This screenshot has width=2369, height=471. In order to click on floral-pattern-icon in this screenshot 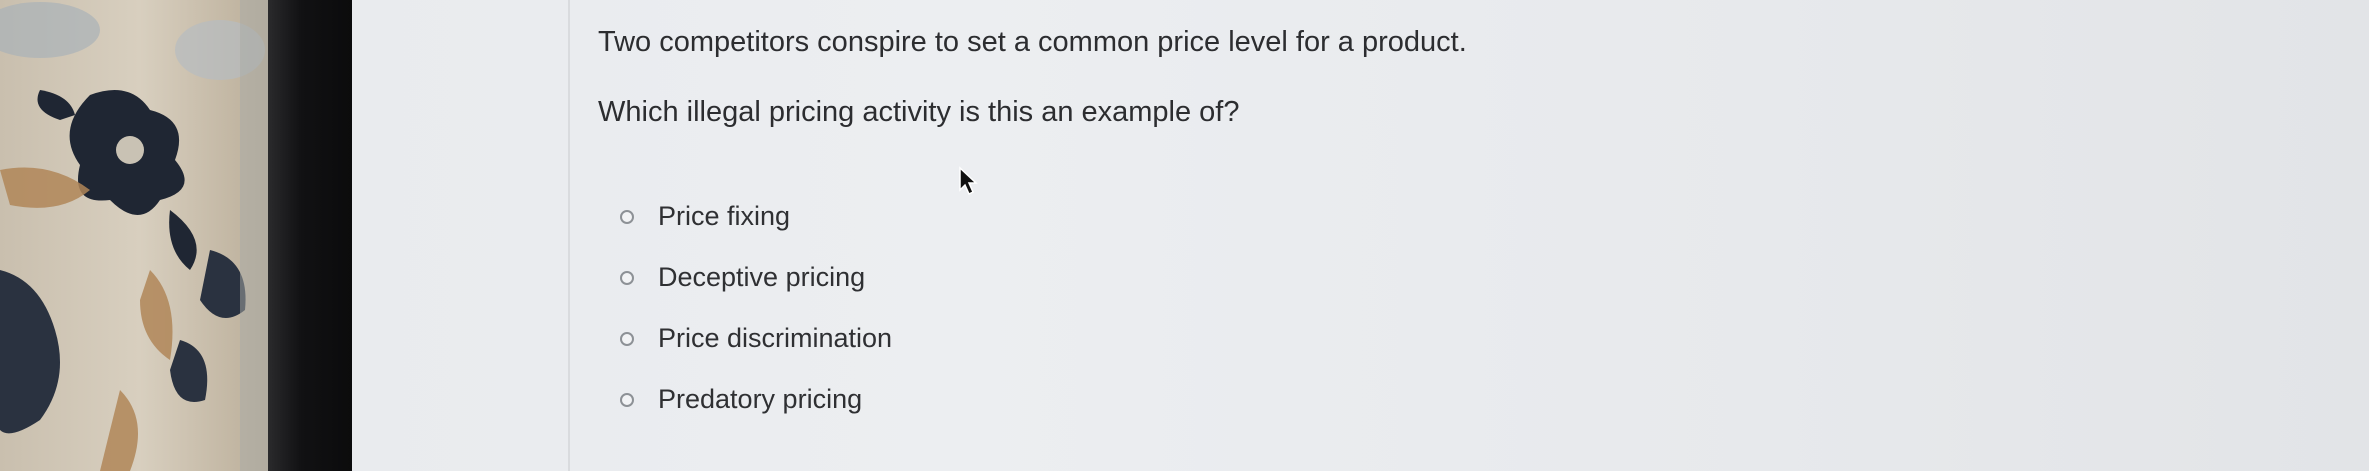, I will do `click(140, 235)`.